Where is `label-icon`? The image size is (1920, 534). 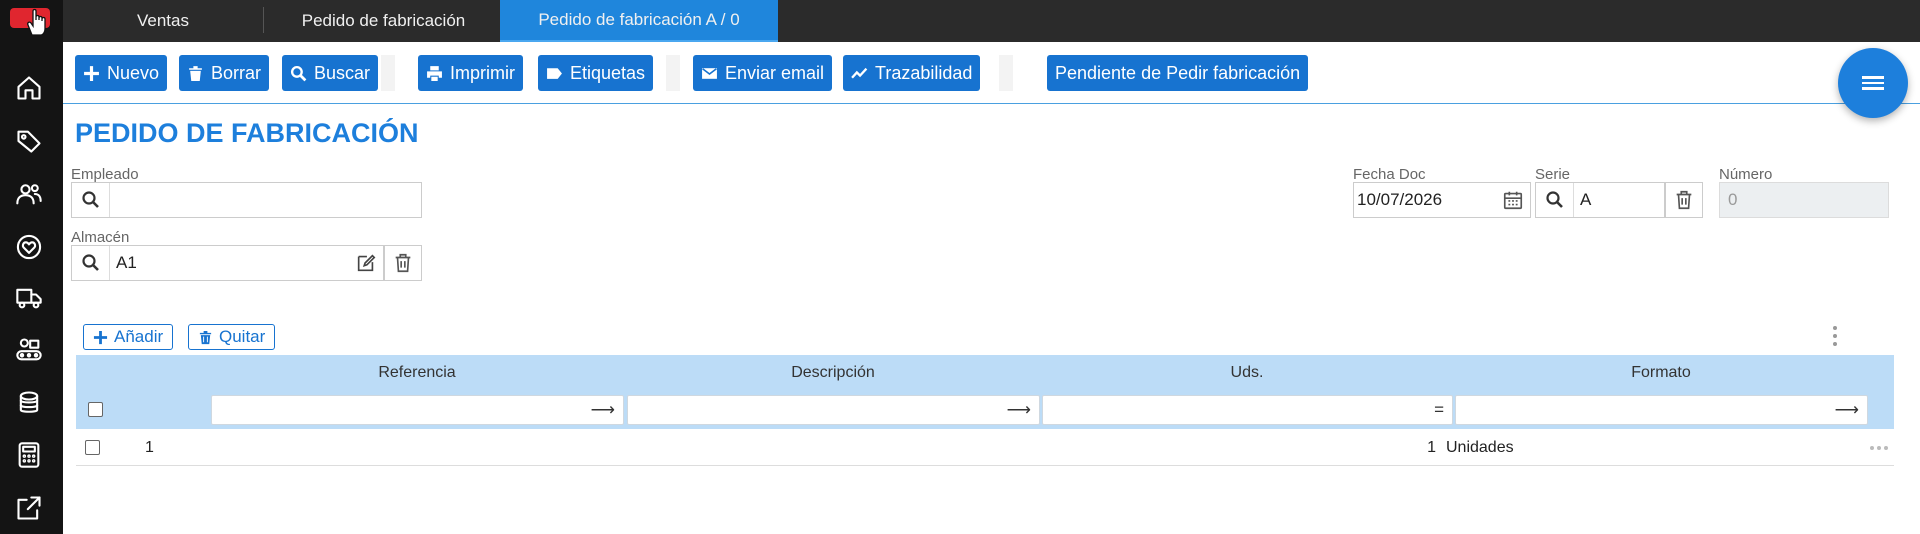
label-icon is located at coordinates (554, 73).